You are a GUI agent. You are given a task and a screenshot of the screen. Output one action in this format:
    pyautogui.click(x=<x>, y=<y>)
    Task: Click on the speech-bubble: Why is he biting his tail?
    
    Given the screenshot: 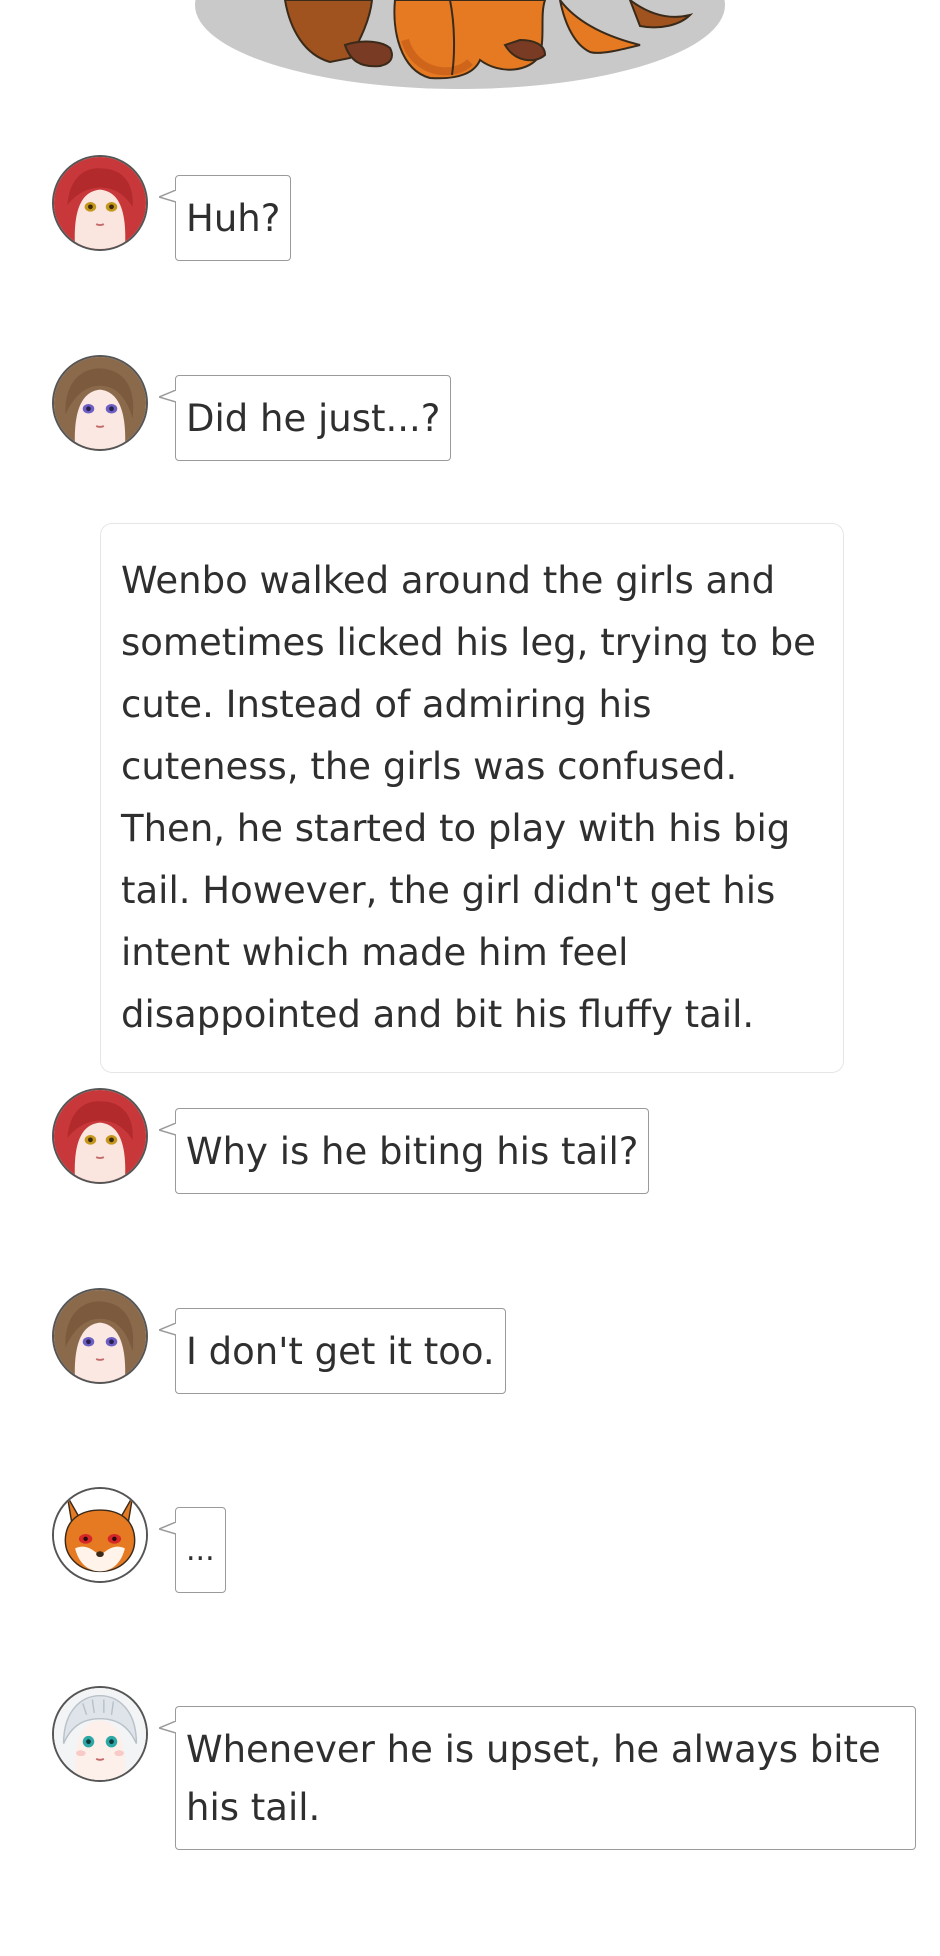 What is the action you would take?
    pyautogui.click(x=404, y=1151)
    